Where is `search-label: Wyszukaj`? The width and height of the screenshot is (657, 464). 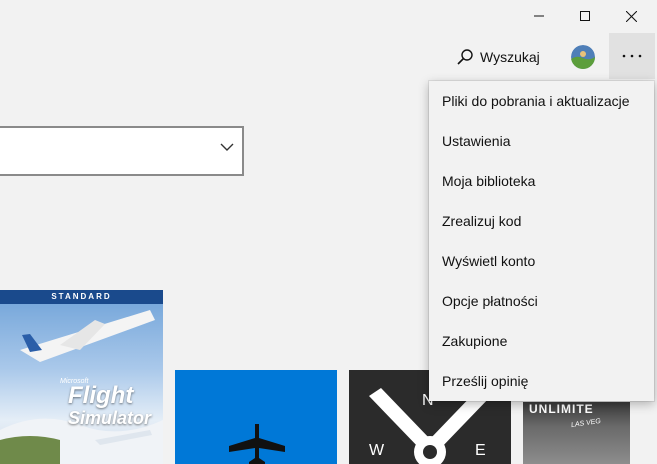 search-label: Wyszukaj is located at coordinates (510, 57).